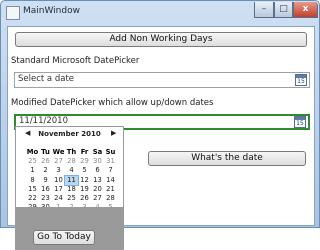 The height and width of the screenshot is (250, 320). What do you see at coordinates (110, 170) in the screenshot?
I see `calendar-day: 7` at bounding box center [110, 170].